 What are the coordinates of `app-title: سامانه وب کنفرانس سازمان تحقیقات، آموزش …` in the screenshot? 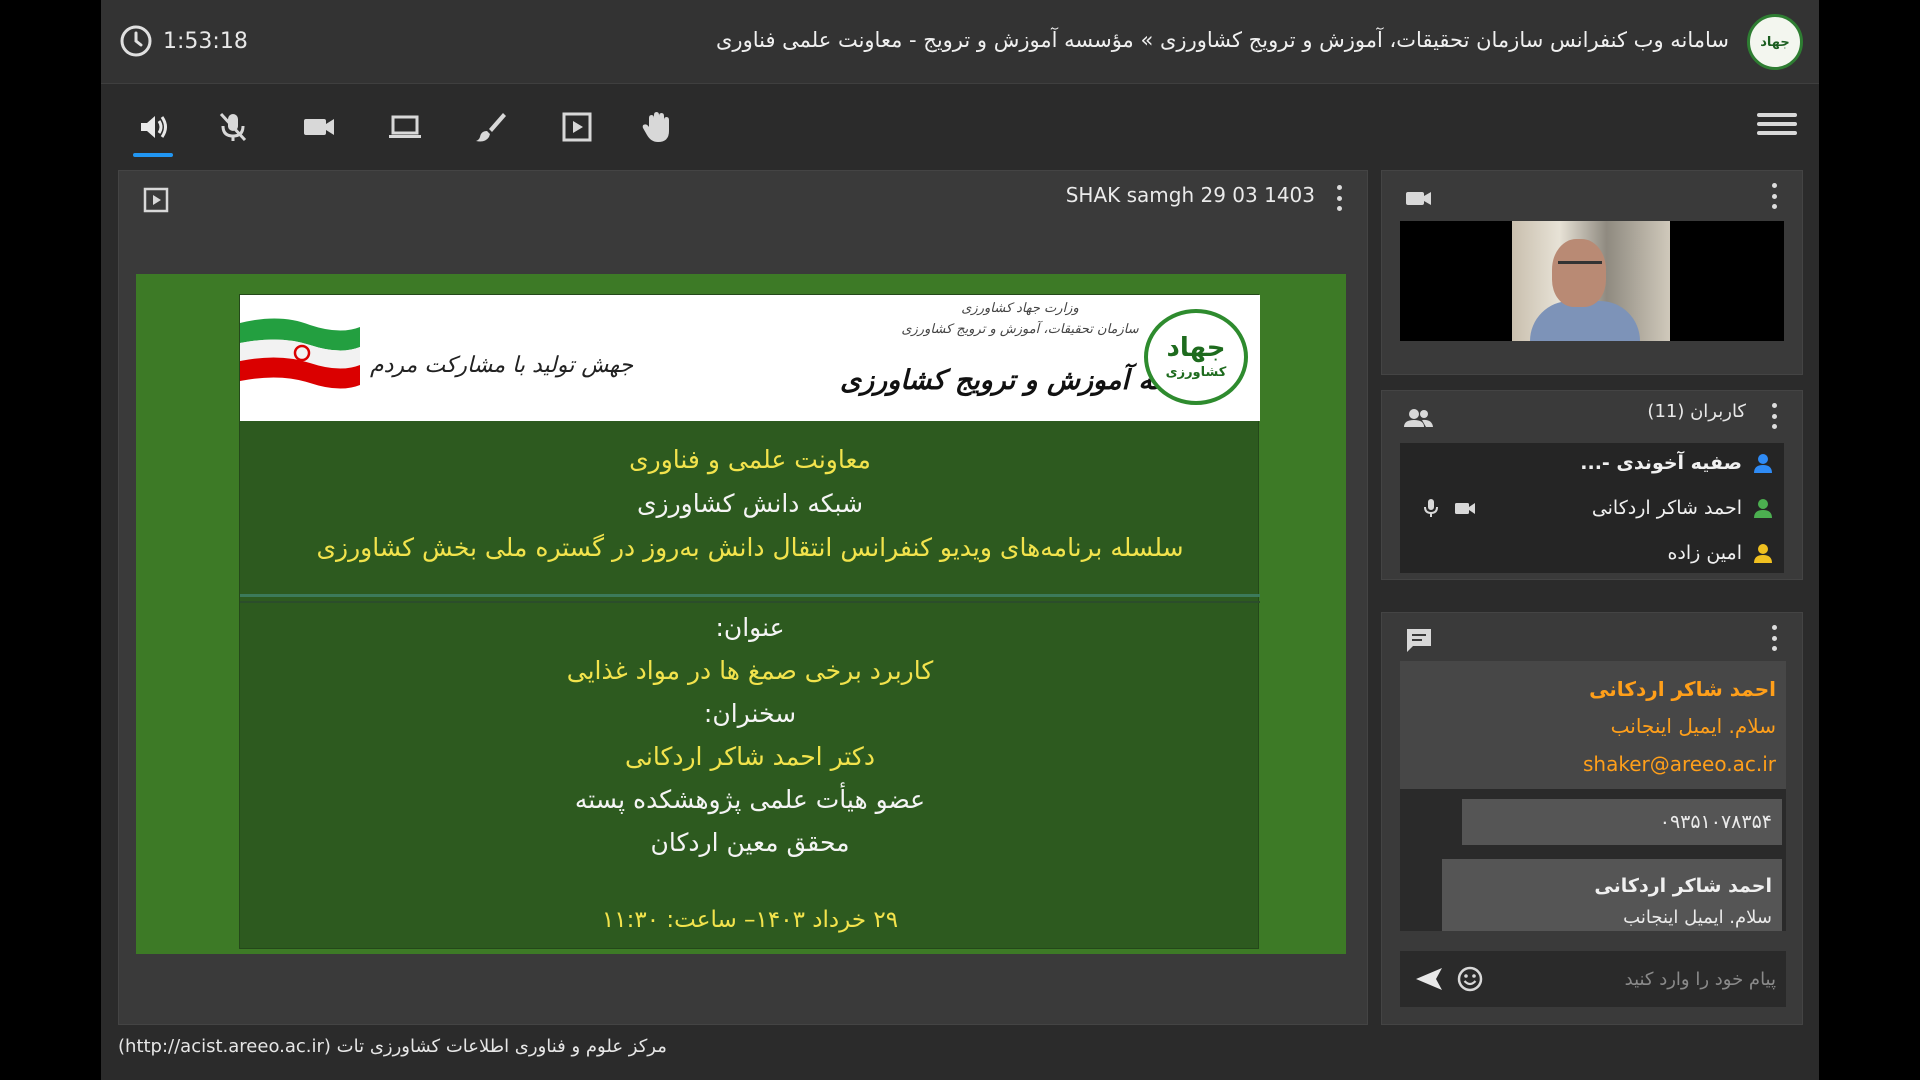 It's located at (1222, 40).